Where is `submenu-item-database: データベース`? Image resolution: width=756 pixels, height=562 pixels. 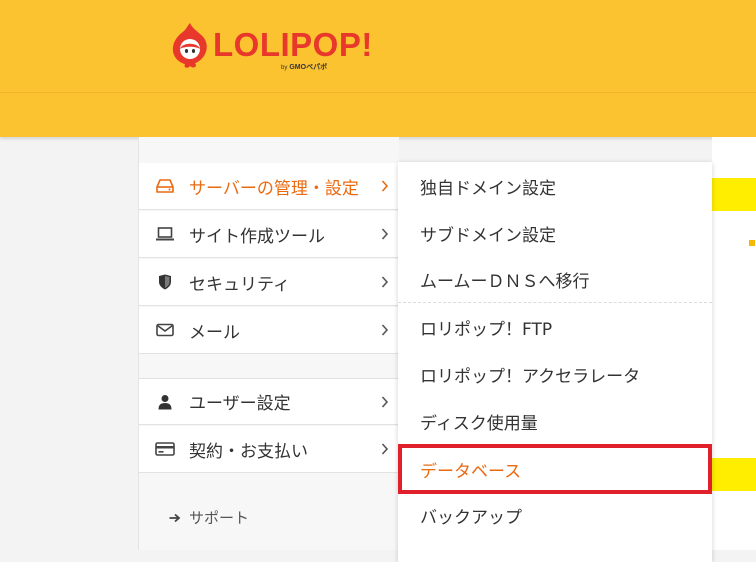
submenu-item-database: データベース is located at coordinates (555, 469).